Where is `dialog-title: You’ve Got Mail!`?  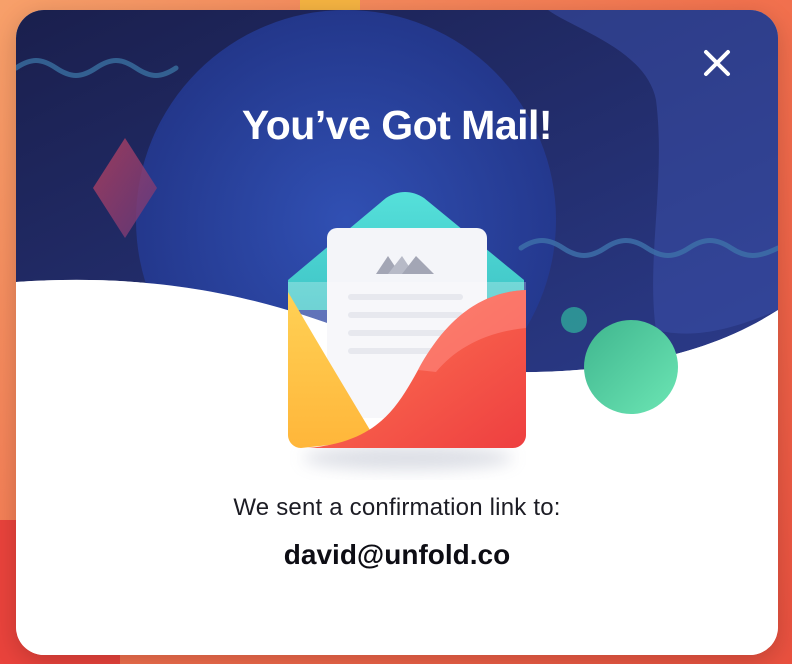 dialog-title: You’ve Got Mail! is located at coordinates (397, 125).